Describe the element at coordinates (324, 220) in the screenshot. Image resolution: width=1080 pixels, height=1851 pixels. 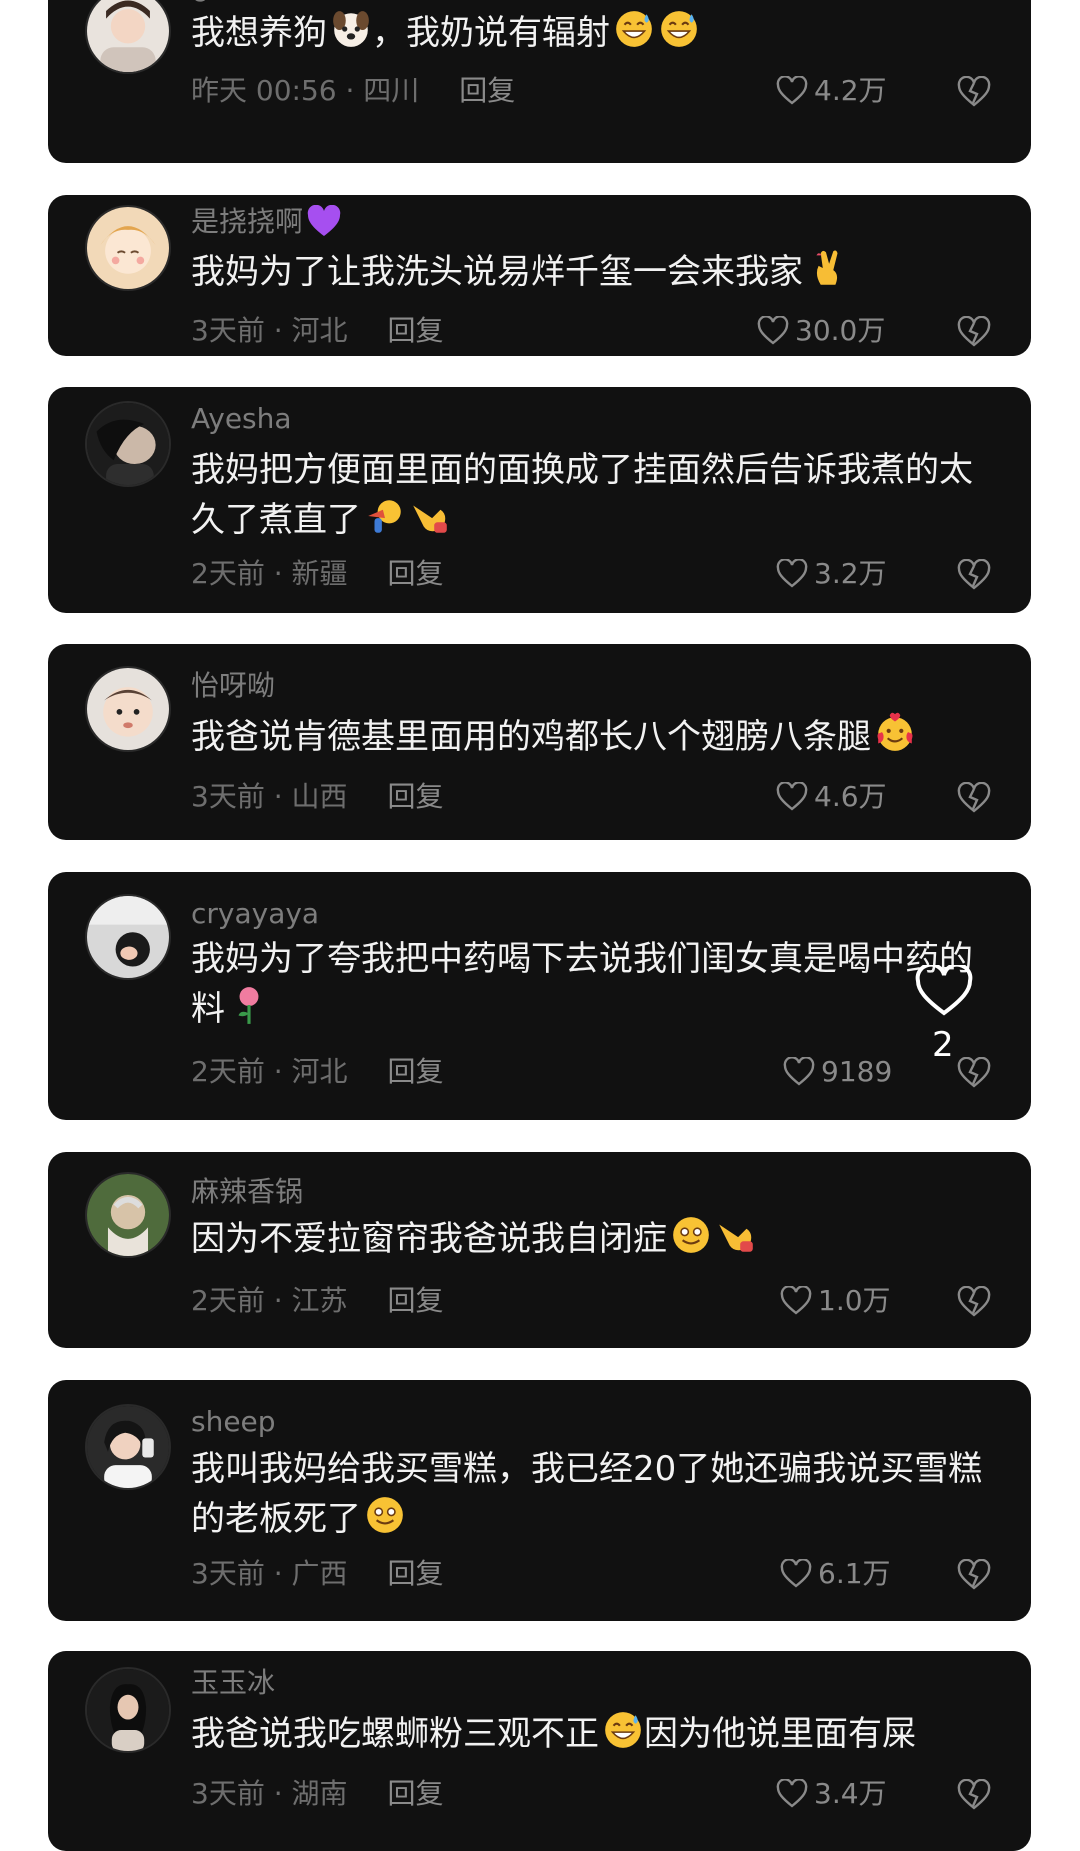
I see `purple-heart-icon` at that location.